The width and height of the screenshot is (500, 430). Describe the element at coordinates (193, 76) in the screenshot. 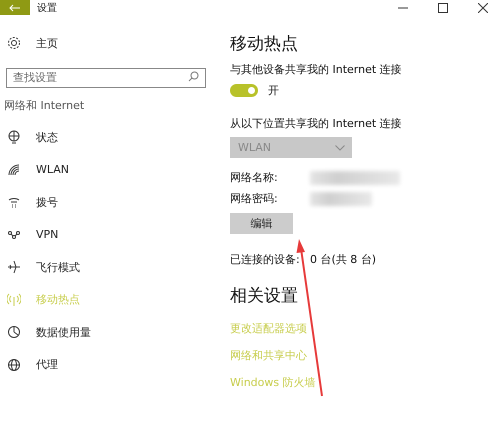

I see `search-icon` at that location.